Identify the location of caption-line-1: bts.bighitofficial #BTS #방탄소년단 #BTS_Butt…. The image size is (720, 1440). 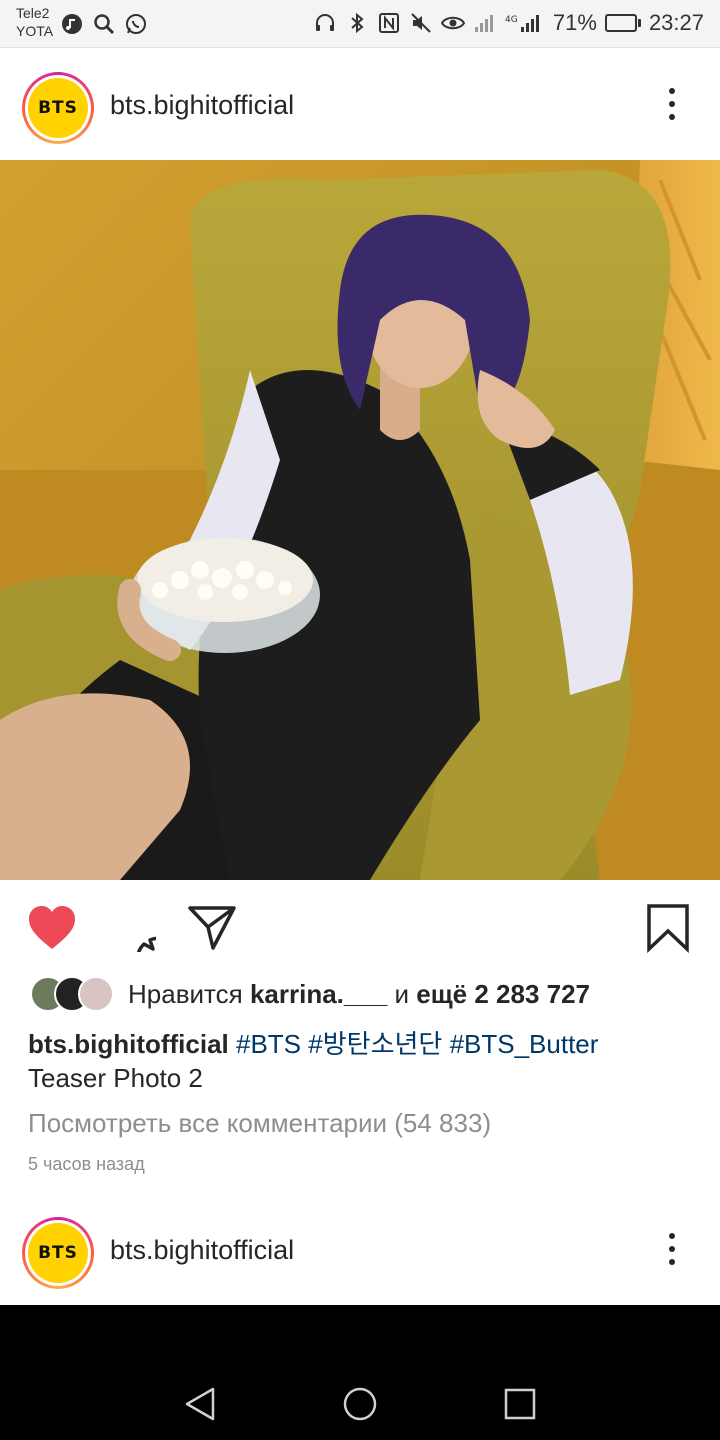
(313, 1042).